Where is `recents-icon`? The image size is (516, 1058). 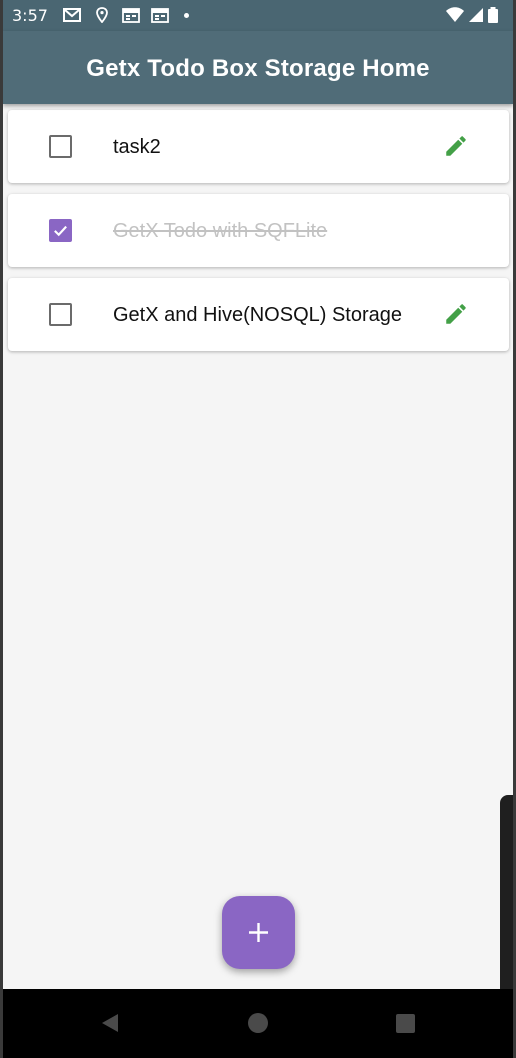
recents-icon is located at coordinates (405, 1023).